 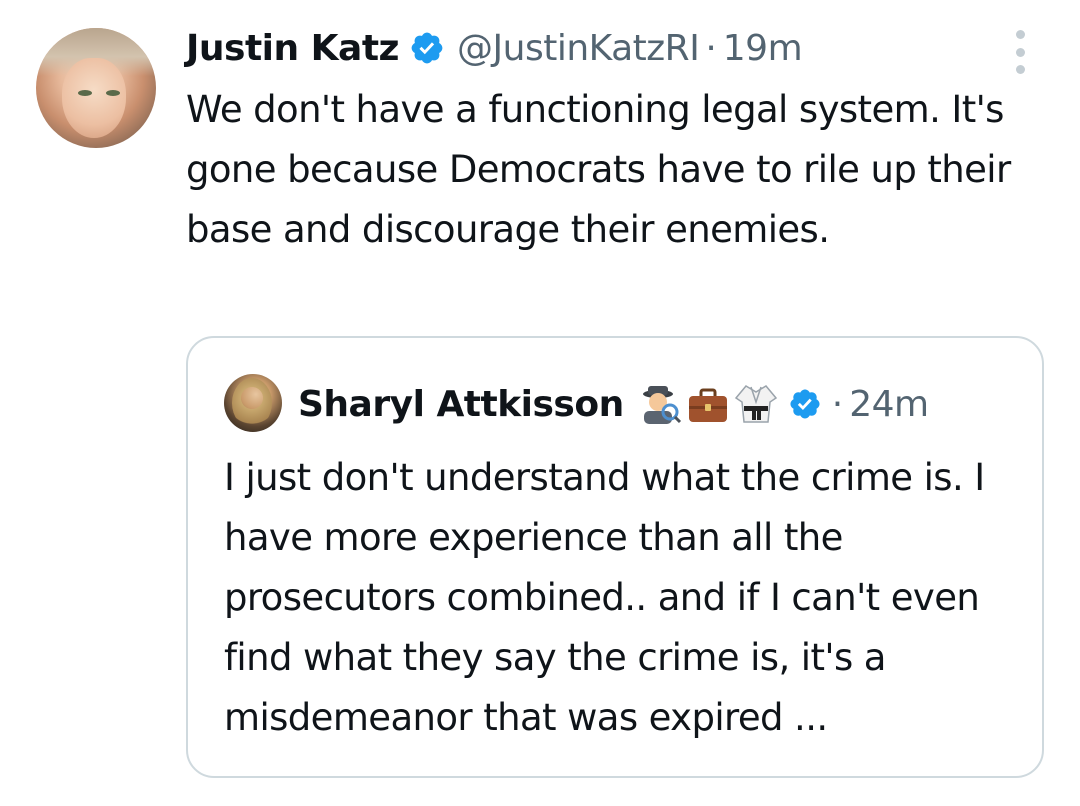 I want to click on avatar-hair, so click(x=252, y=403).